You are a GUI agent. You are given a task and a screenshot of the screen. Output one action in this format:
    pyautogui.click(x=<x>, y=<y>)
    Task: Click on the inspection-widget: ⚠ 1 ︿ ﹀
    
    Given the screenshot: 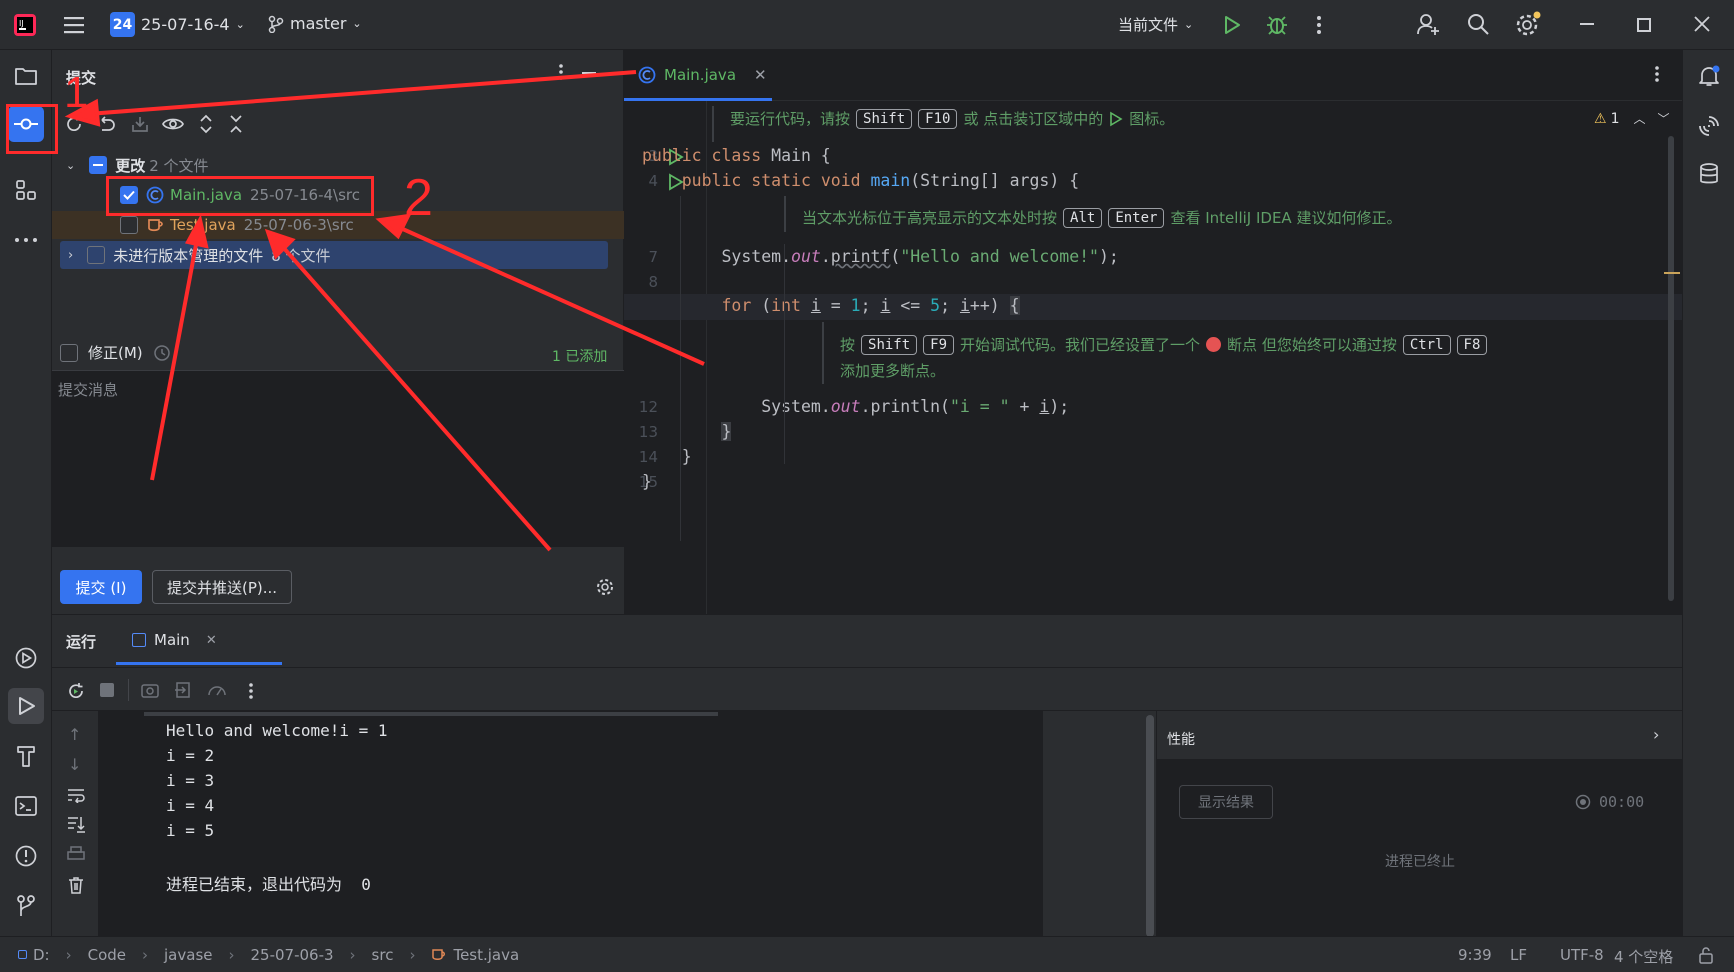 What is the action you would take?
    pyautogui.click(x=1632, y=118)
    